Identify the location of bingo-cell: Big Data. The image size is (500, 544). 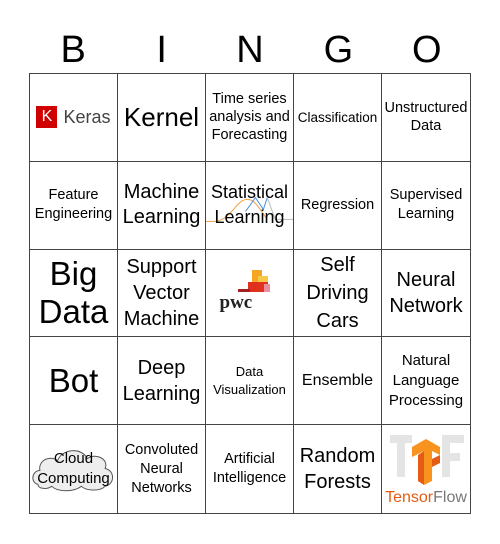
(74, 293).